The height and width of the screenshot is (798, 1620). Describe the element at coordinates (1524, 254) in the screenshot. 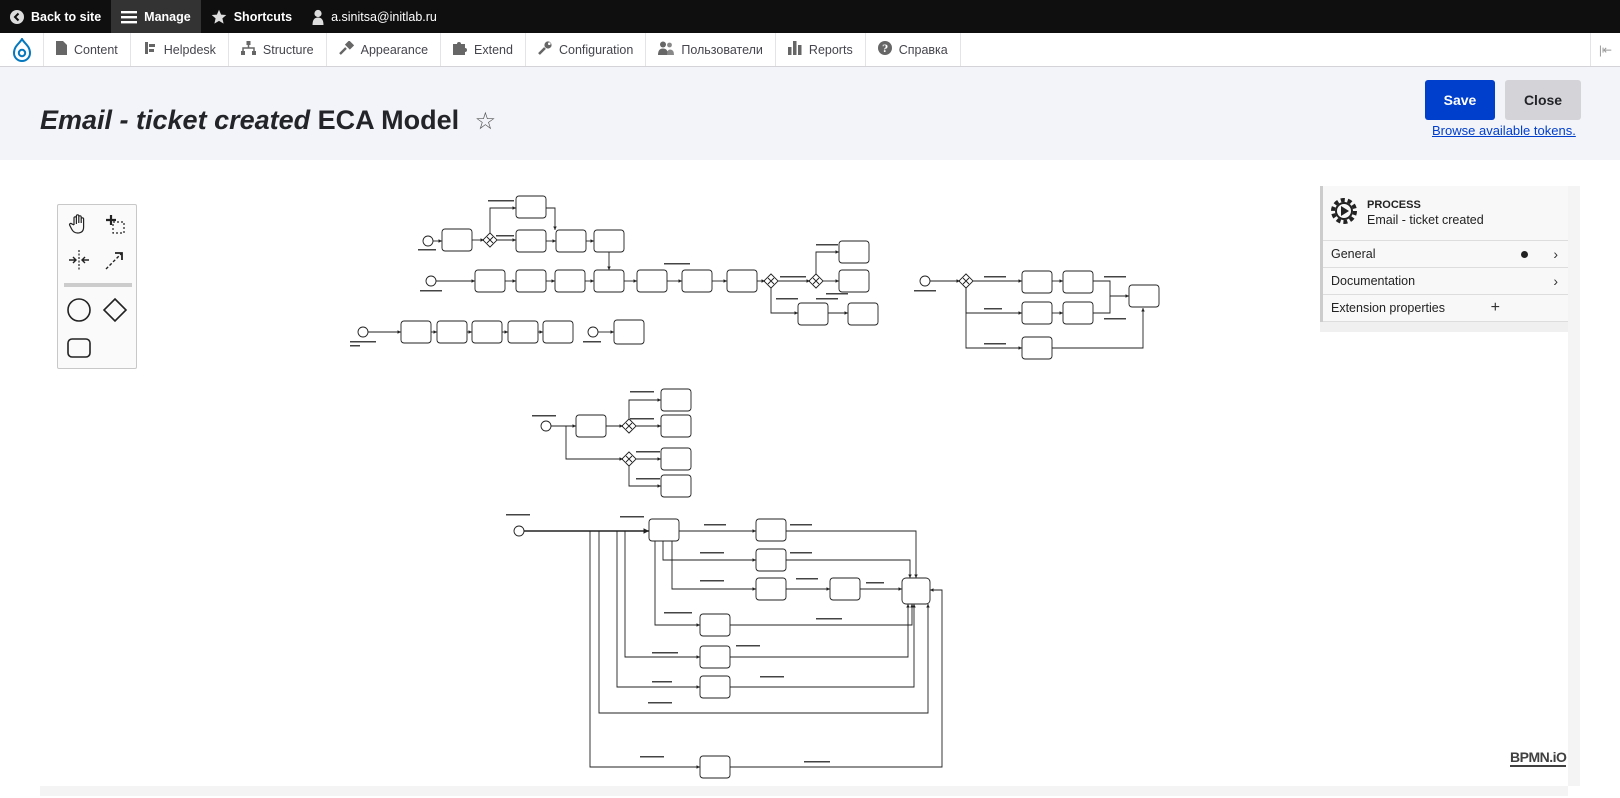

I see `data-dot-icon` at that location.